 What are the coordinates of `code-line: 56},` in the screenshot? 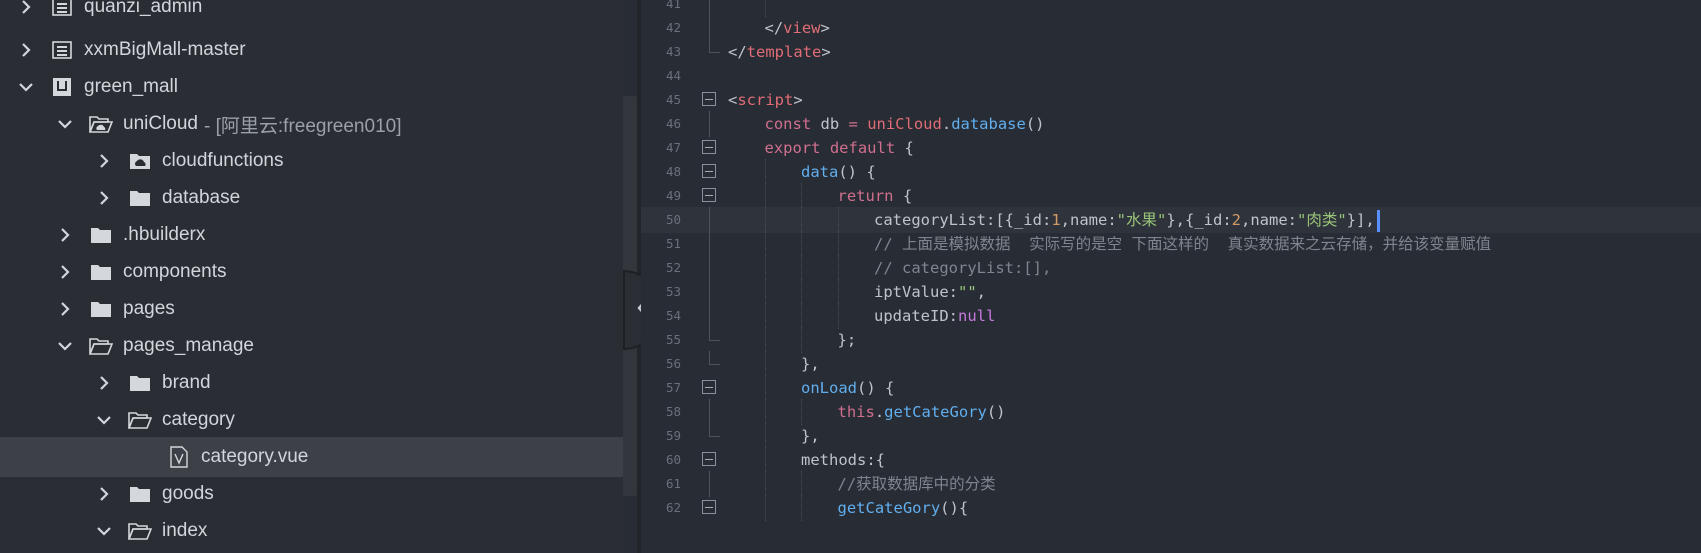 It's located at (1171, 364).